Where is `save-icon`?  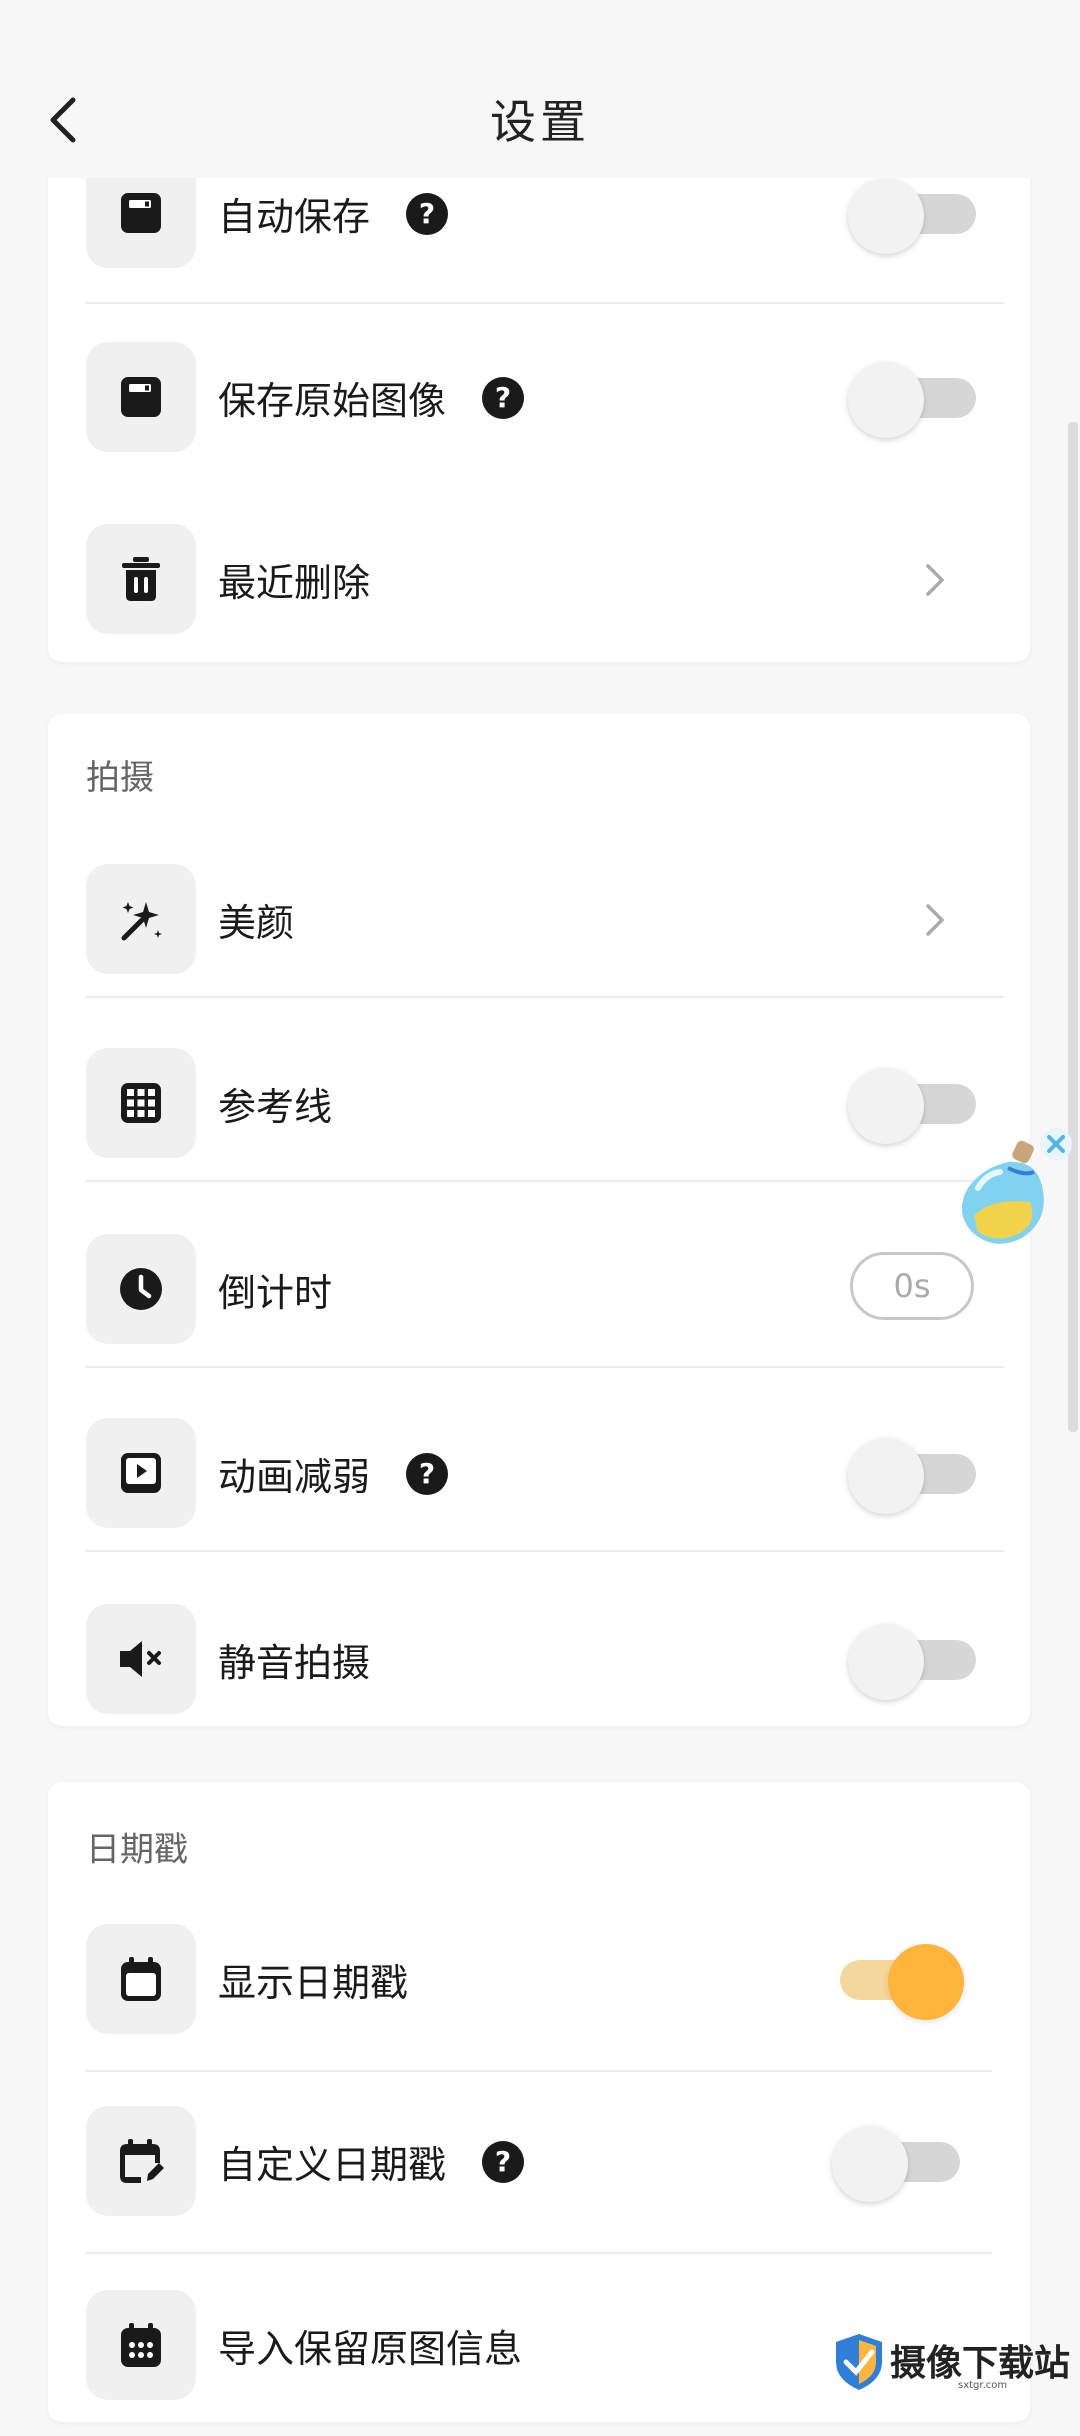
save-icon is located at coordinates (141, 397).